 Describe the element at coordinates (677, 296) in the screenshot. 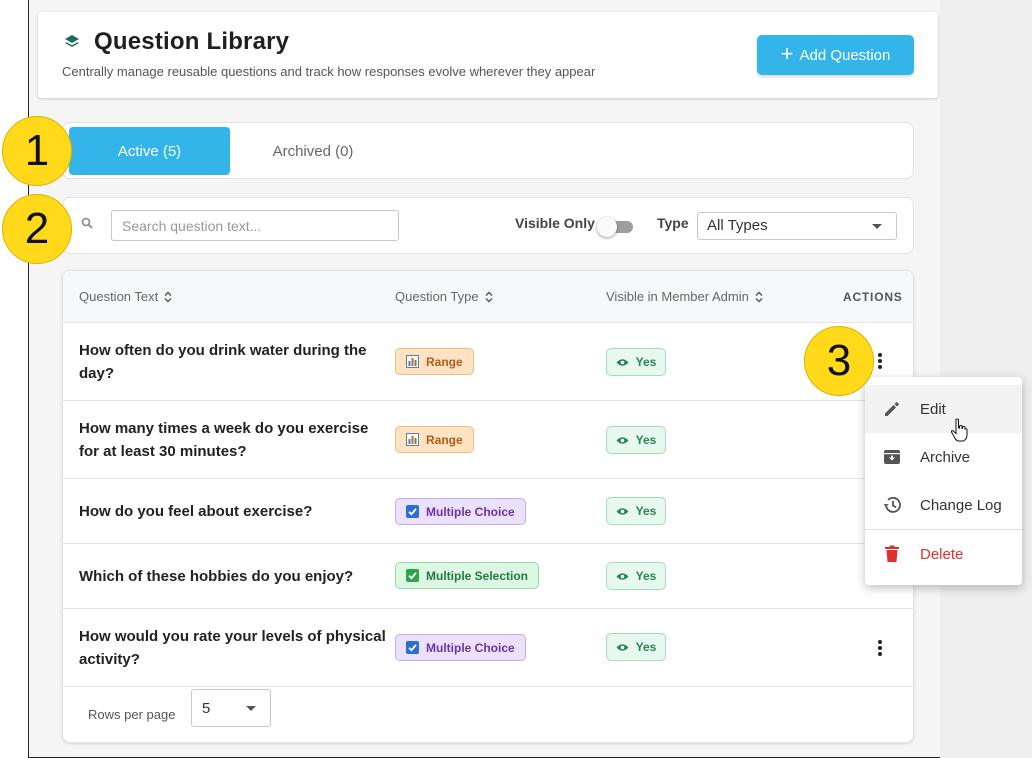

I see `column-label: Visible in Member Admin` at that location.